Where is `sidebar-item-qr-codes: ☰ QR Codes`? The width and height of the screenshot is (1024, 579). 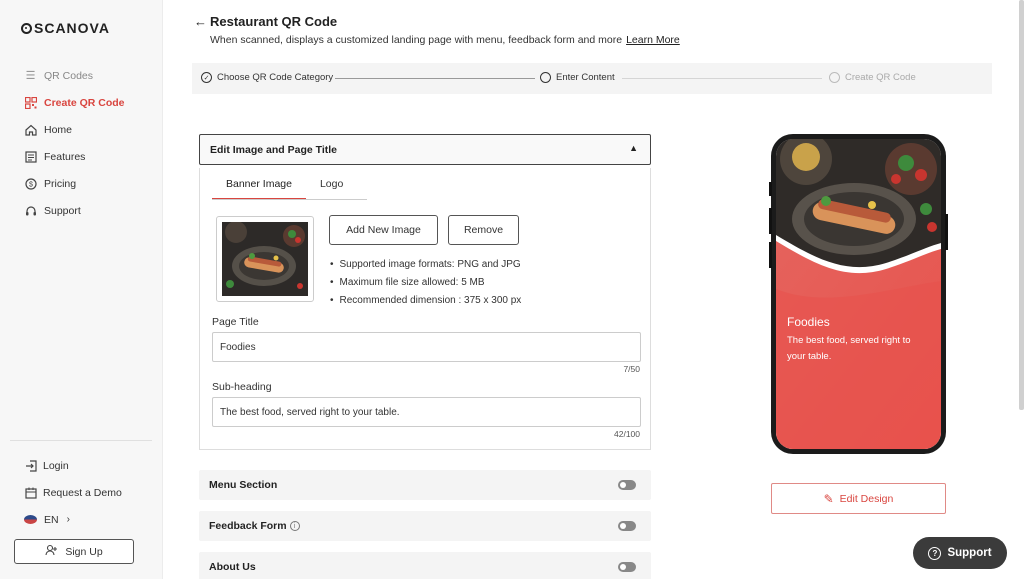 sidebar-item-qr-codes: ☰ QR Codes is located at coordinates (74, 75).